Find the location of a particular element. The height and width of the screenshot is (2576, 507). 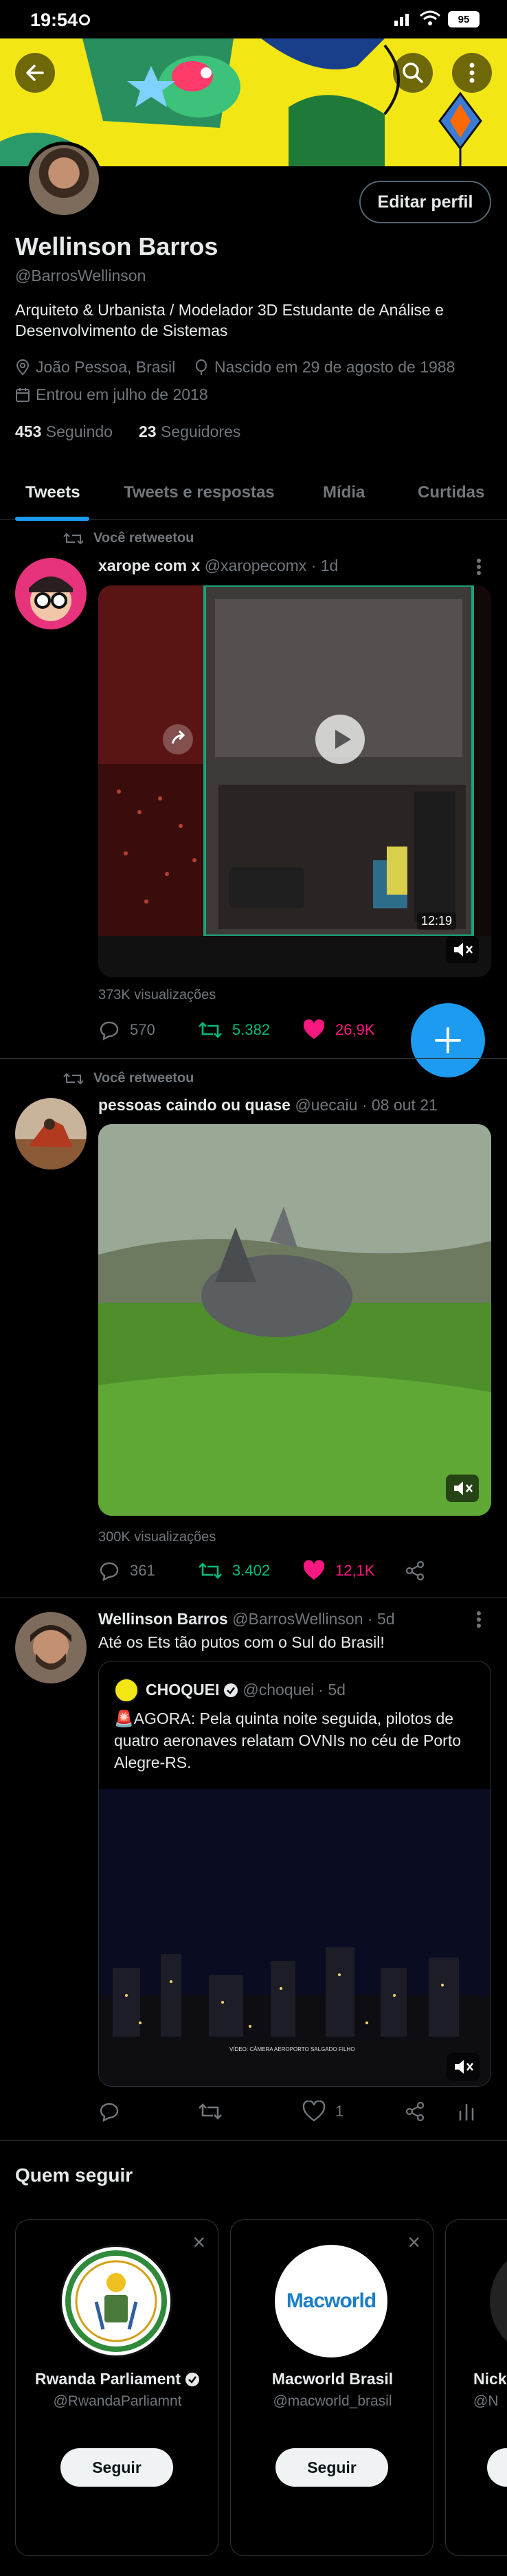

share-overlay-icon is located at coordinates (178, 739).